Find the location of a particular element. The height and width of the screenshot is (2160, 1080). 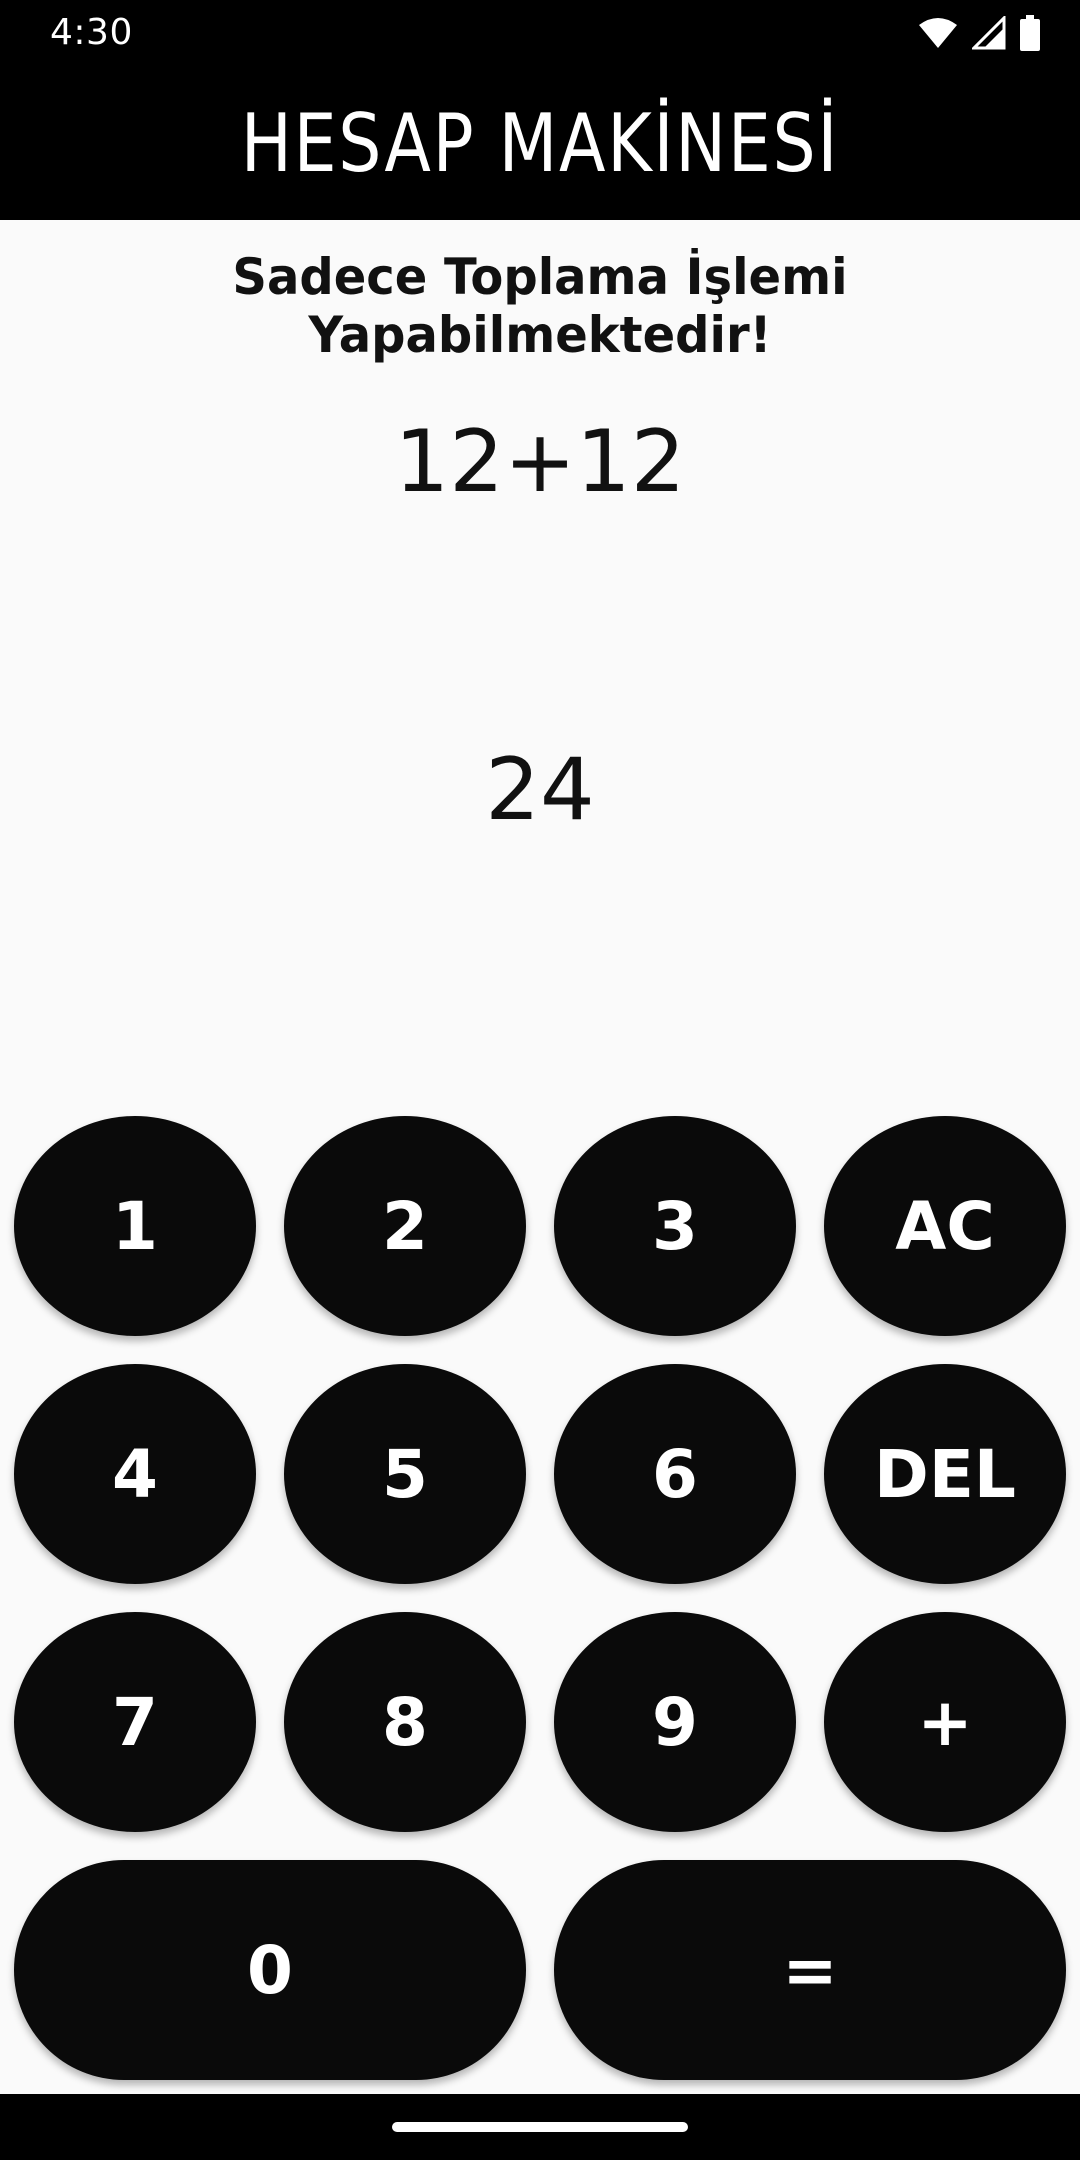

expression-display: 12+12 is located at coordinates (540, 462).